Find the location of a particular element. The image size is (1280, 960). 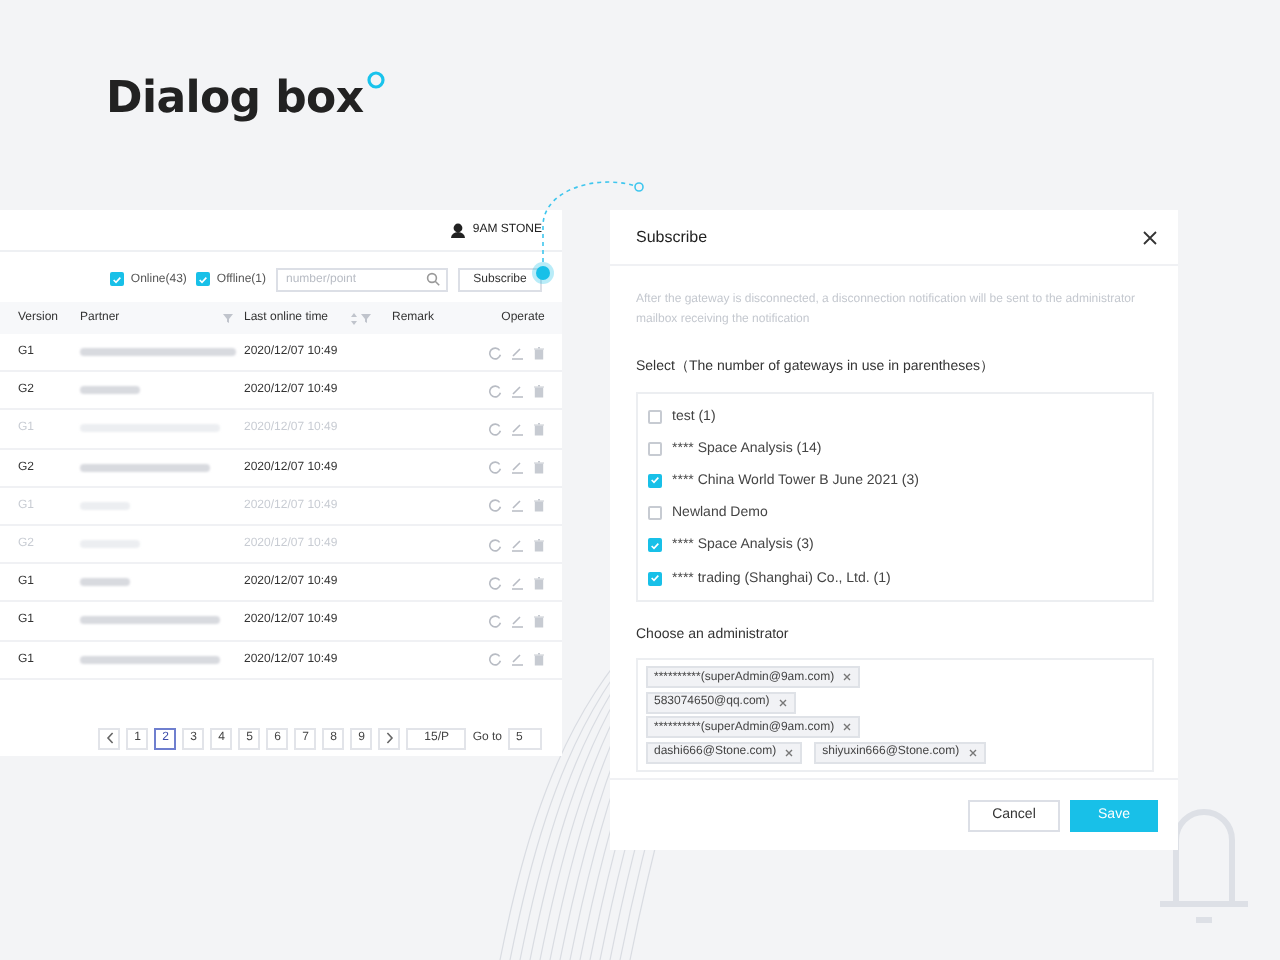

close-icon is located at coordinates (1150, 237).